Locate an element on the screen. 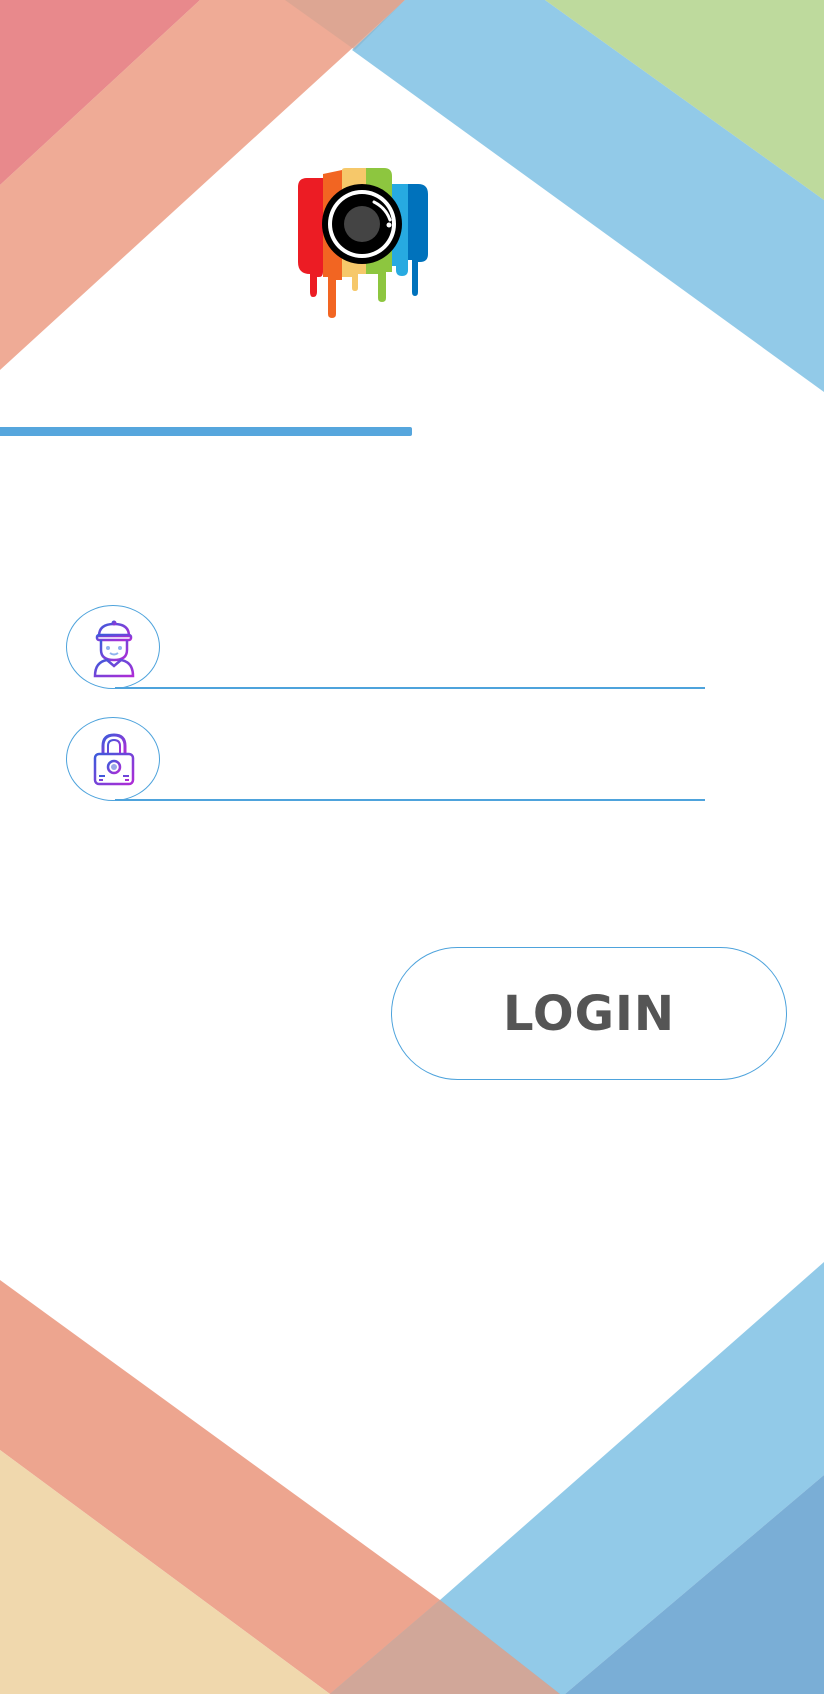  login-button: LOGIN is located at coordinates (589, 1013).